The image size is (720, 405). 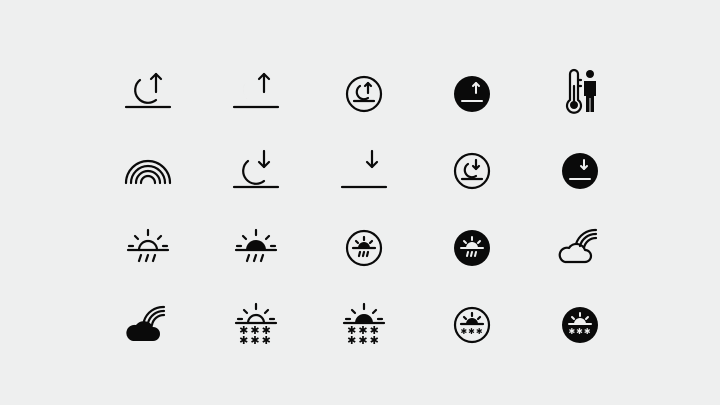 What do you see at coordinates (364, 325) in the screenshot?
I see `sun-snow-fill-icon: ✱✱✱ ✱✱✱` at bounding box center [364, 325].